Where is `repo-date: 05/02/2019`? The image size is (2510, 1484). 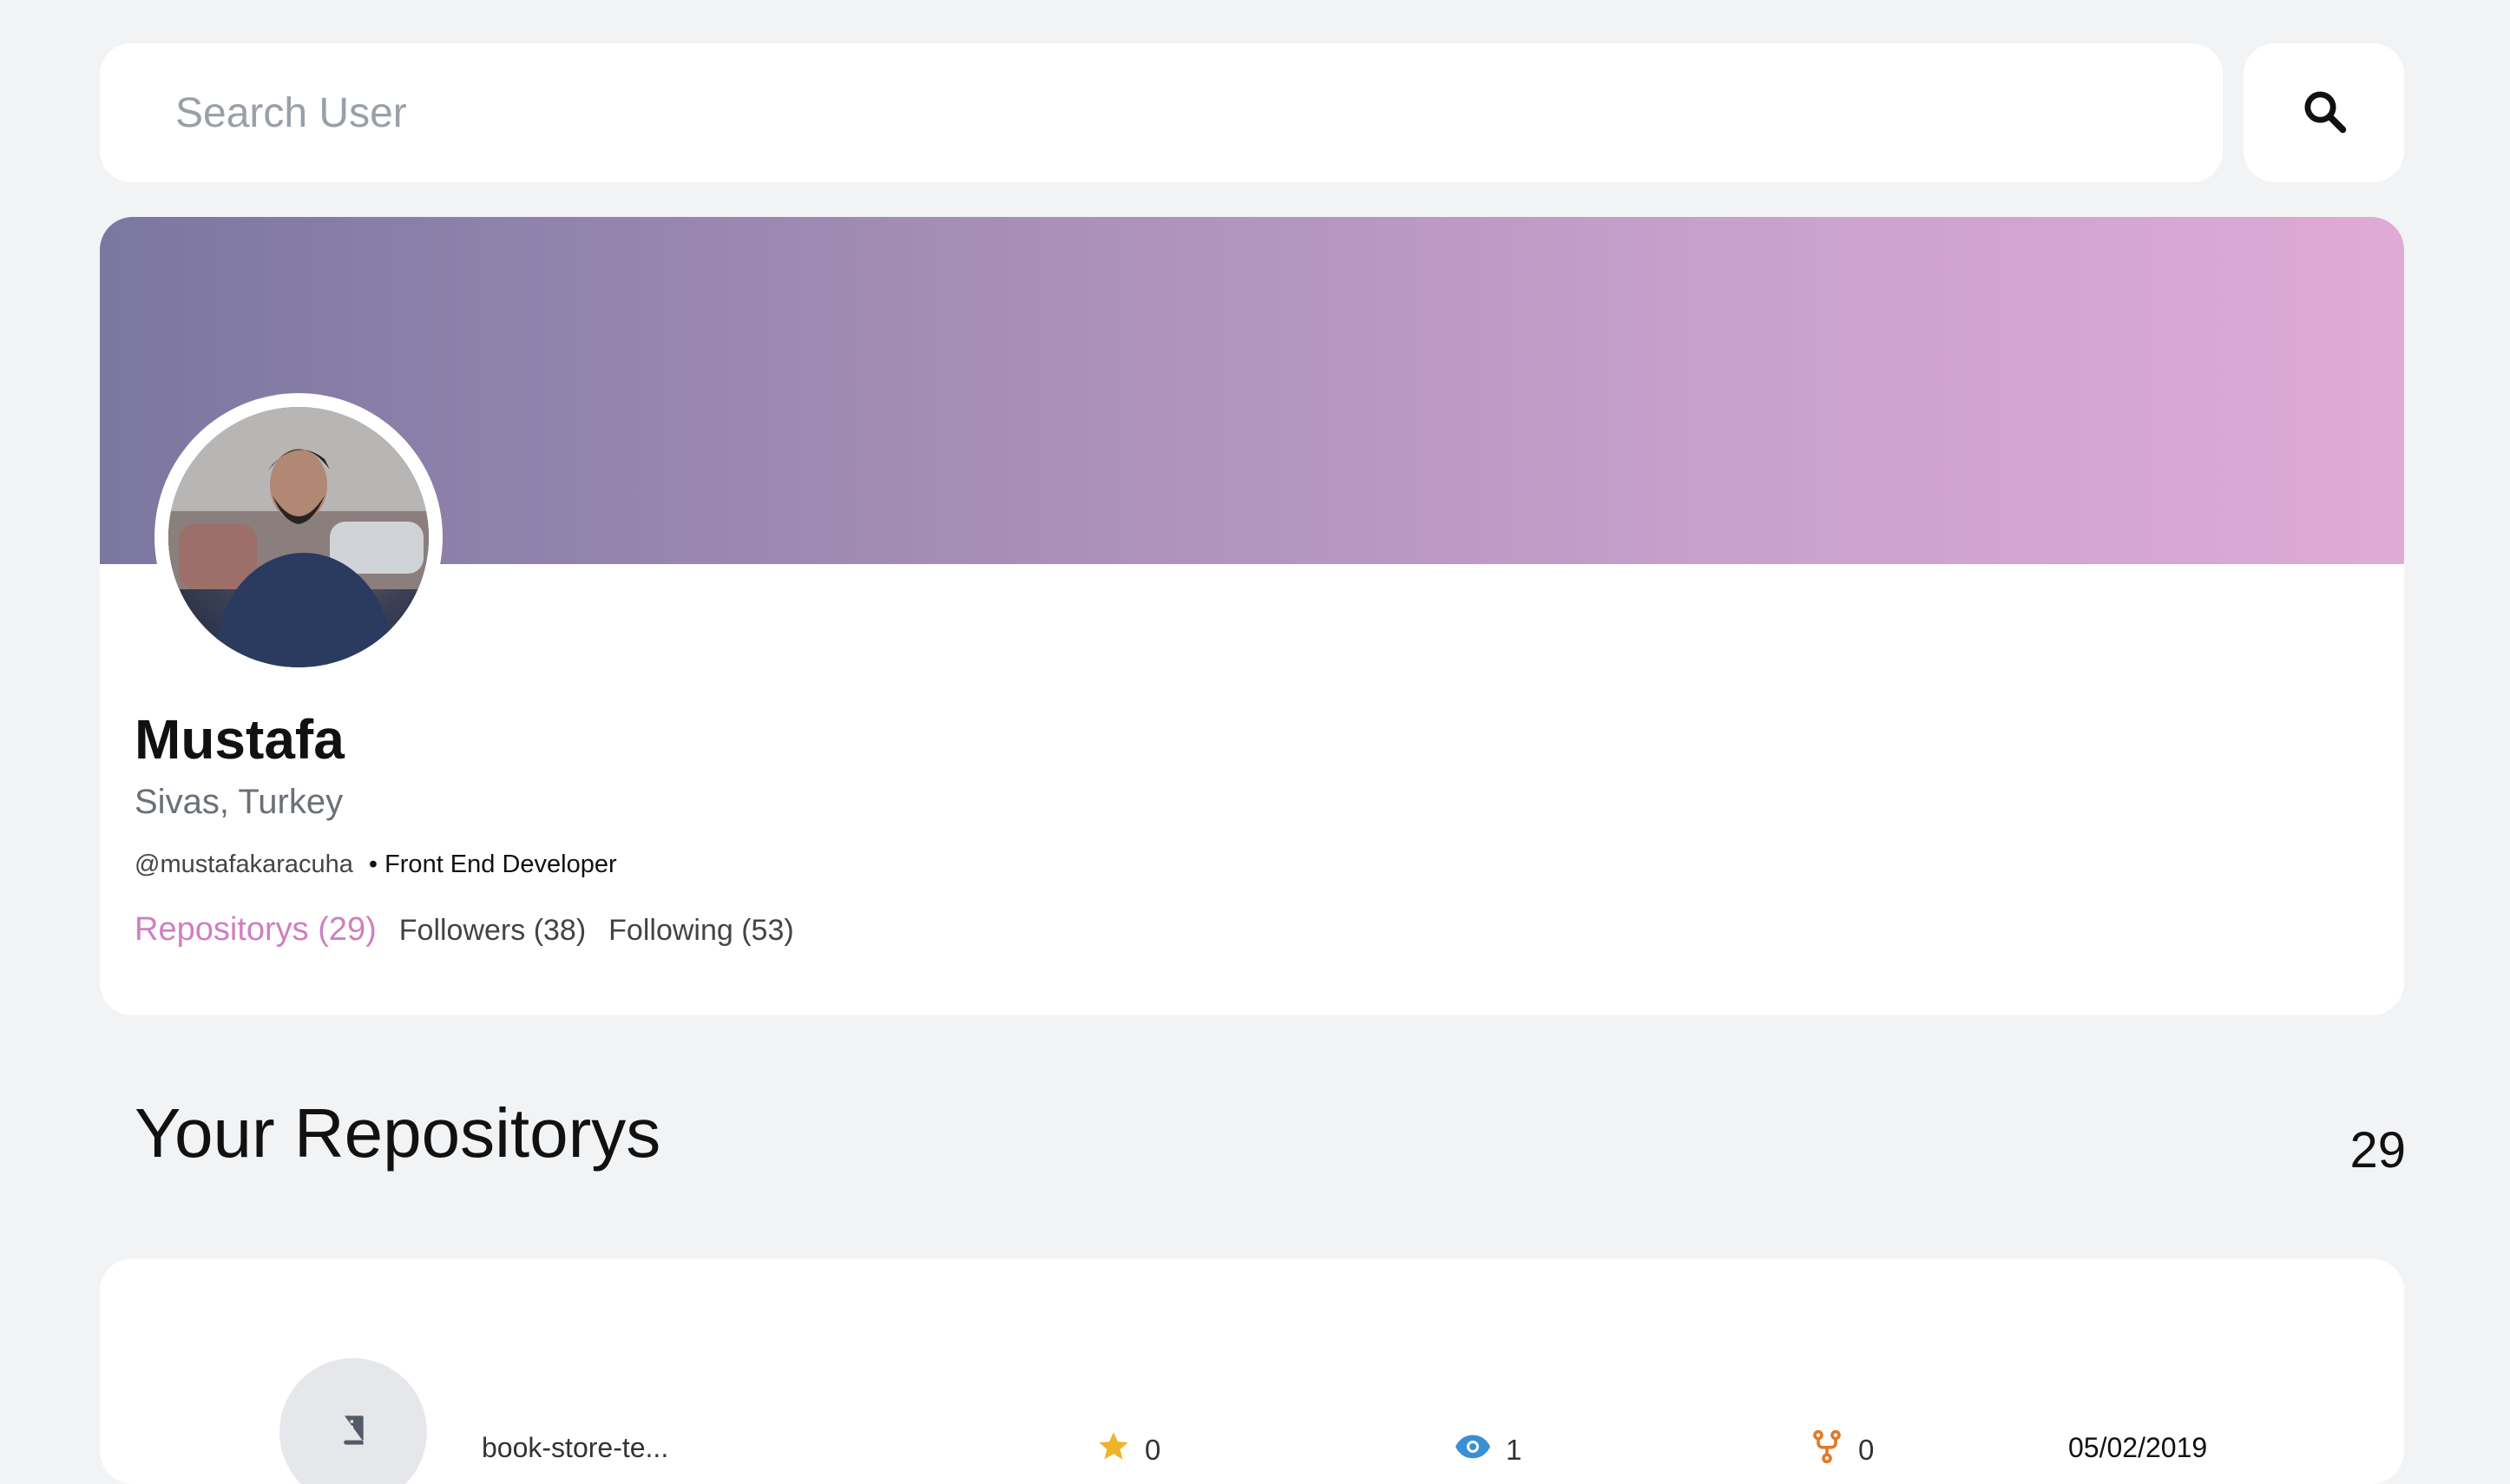 repo-date: 05/02/2019 is located at coordinates (2138, 1447).